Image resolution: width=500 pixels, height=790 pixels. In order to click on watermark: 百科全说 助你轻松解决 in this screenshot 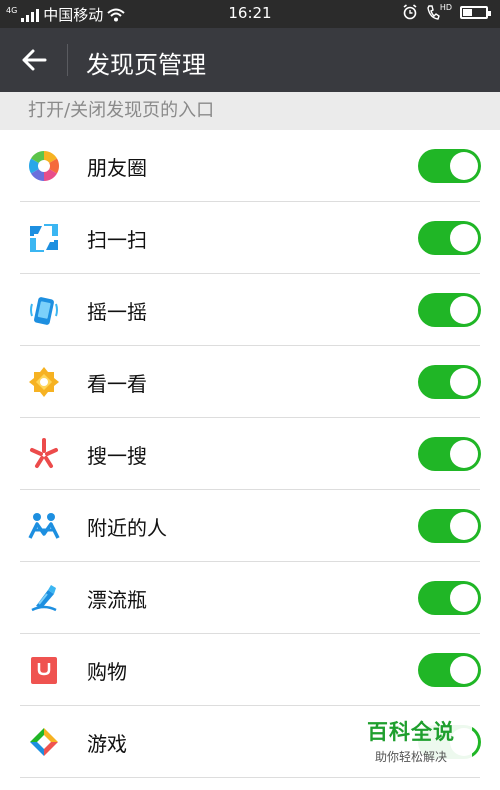, I will do `click(411, 737)`.